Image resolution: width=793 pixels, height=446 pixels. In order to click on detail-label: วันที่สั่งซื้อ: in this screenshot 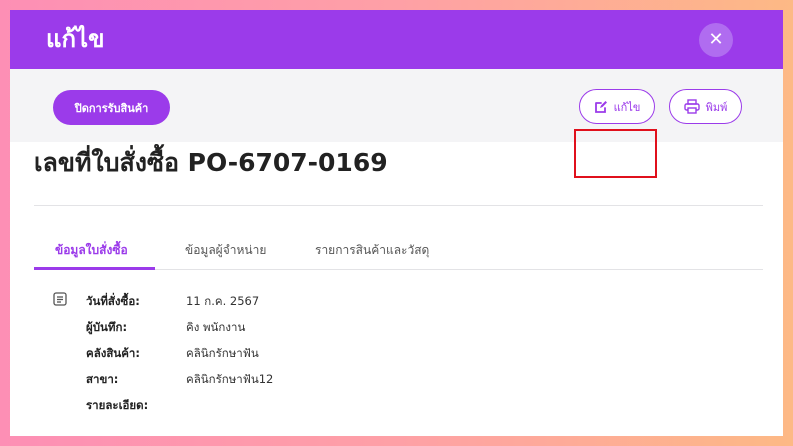, I will do `click(113, 301)`.